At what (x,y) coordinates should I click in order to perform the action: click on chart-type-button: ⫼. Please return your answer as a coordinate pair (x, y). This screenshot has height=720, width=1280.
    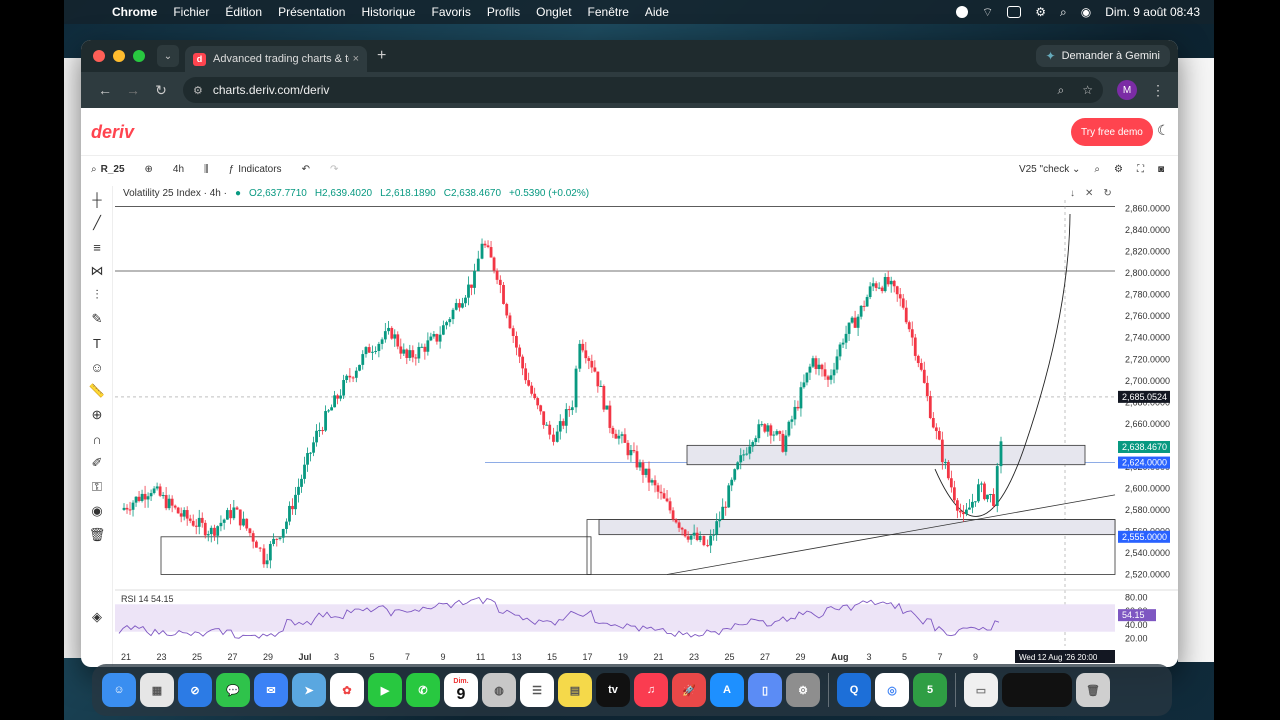
    Looking at the image, I should click on (206, 169).